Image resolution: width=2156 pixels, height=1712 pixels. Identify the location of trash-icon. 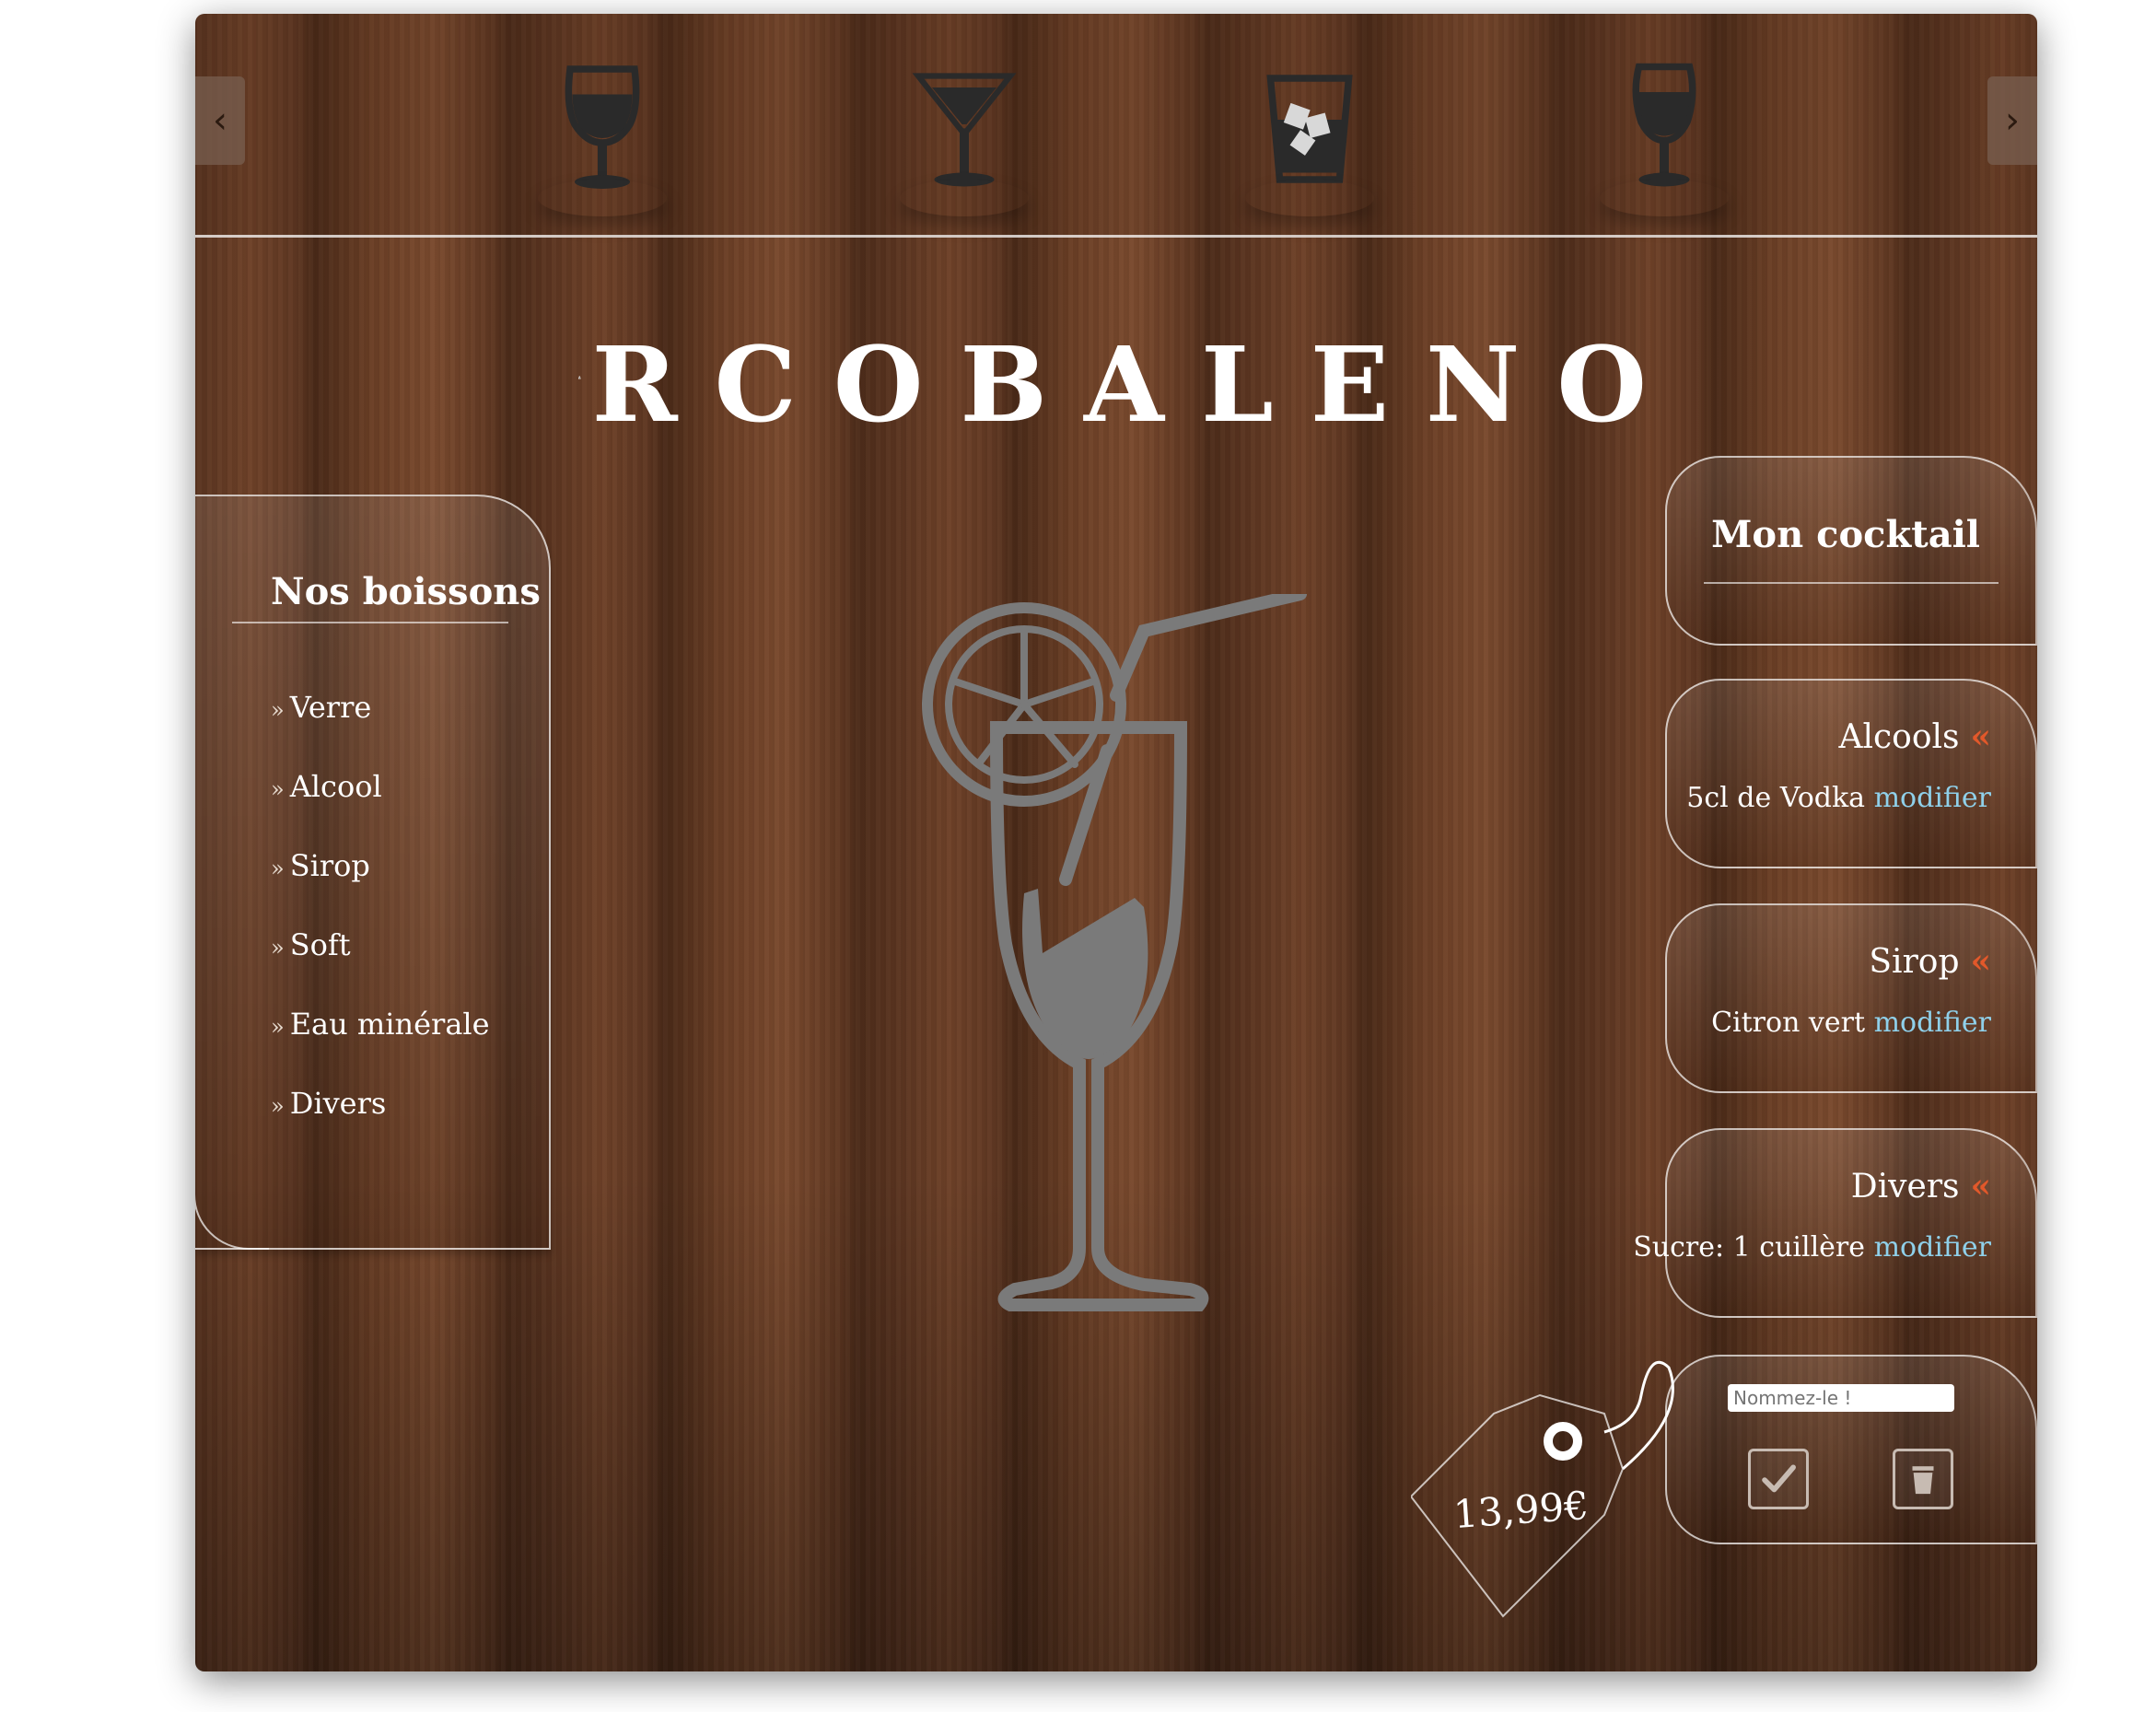
(1923, 1480).